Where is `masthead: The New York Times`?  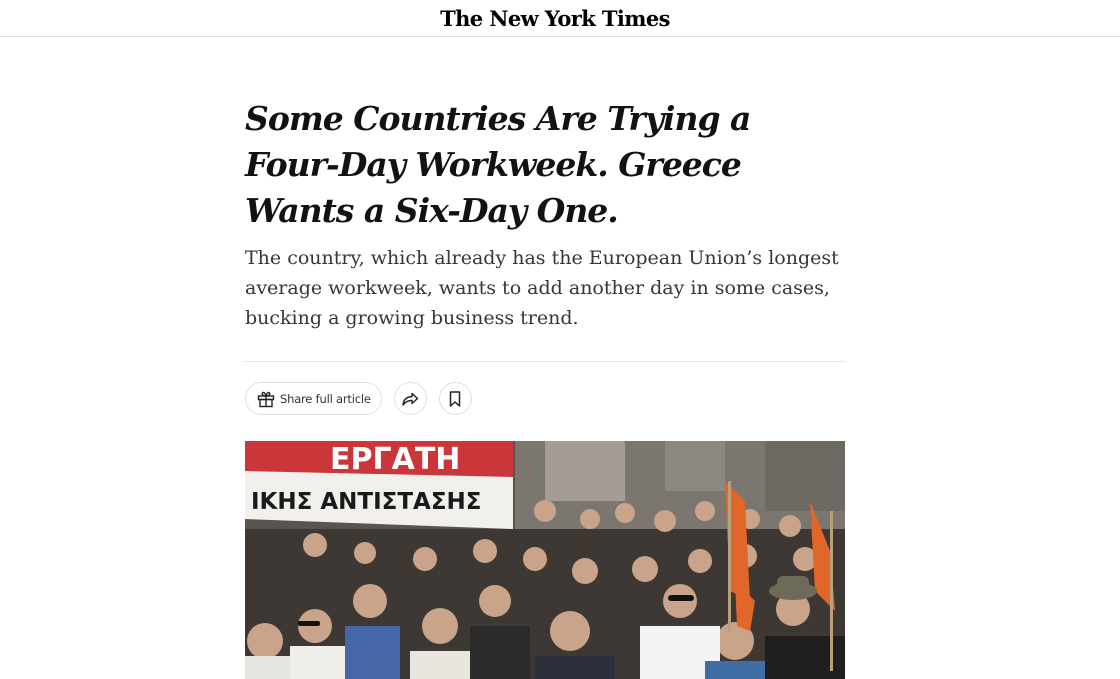 masthead: The New York Times is located at coordinates (560, 18).